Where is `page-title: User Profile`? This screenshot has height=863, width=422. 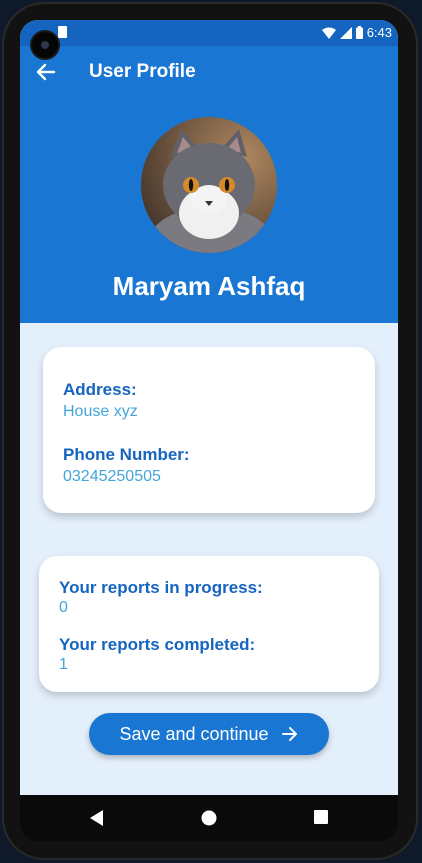 page-title: User Profile is located at coordinates (142, 71).